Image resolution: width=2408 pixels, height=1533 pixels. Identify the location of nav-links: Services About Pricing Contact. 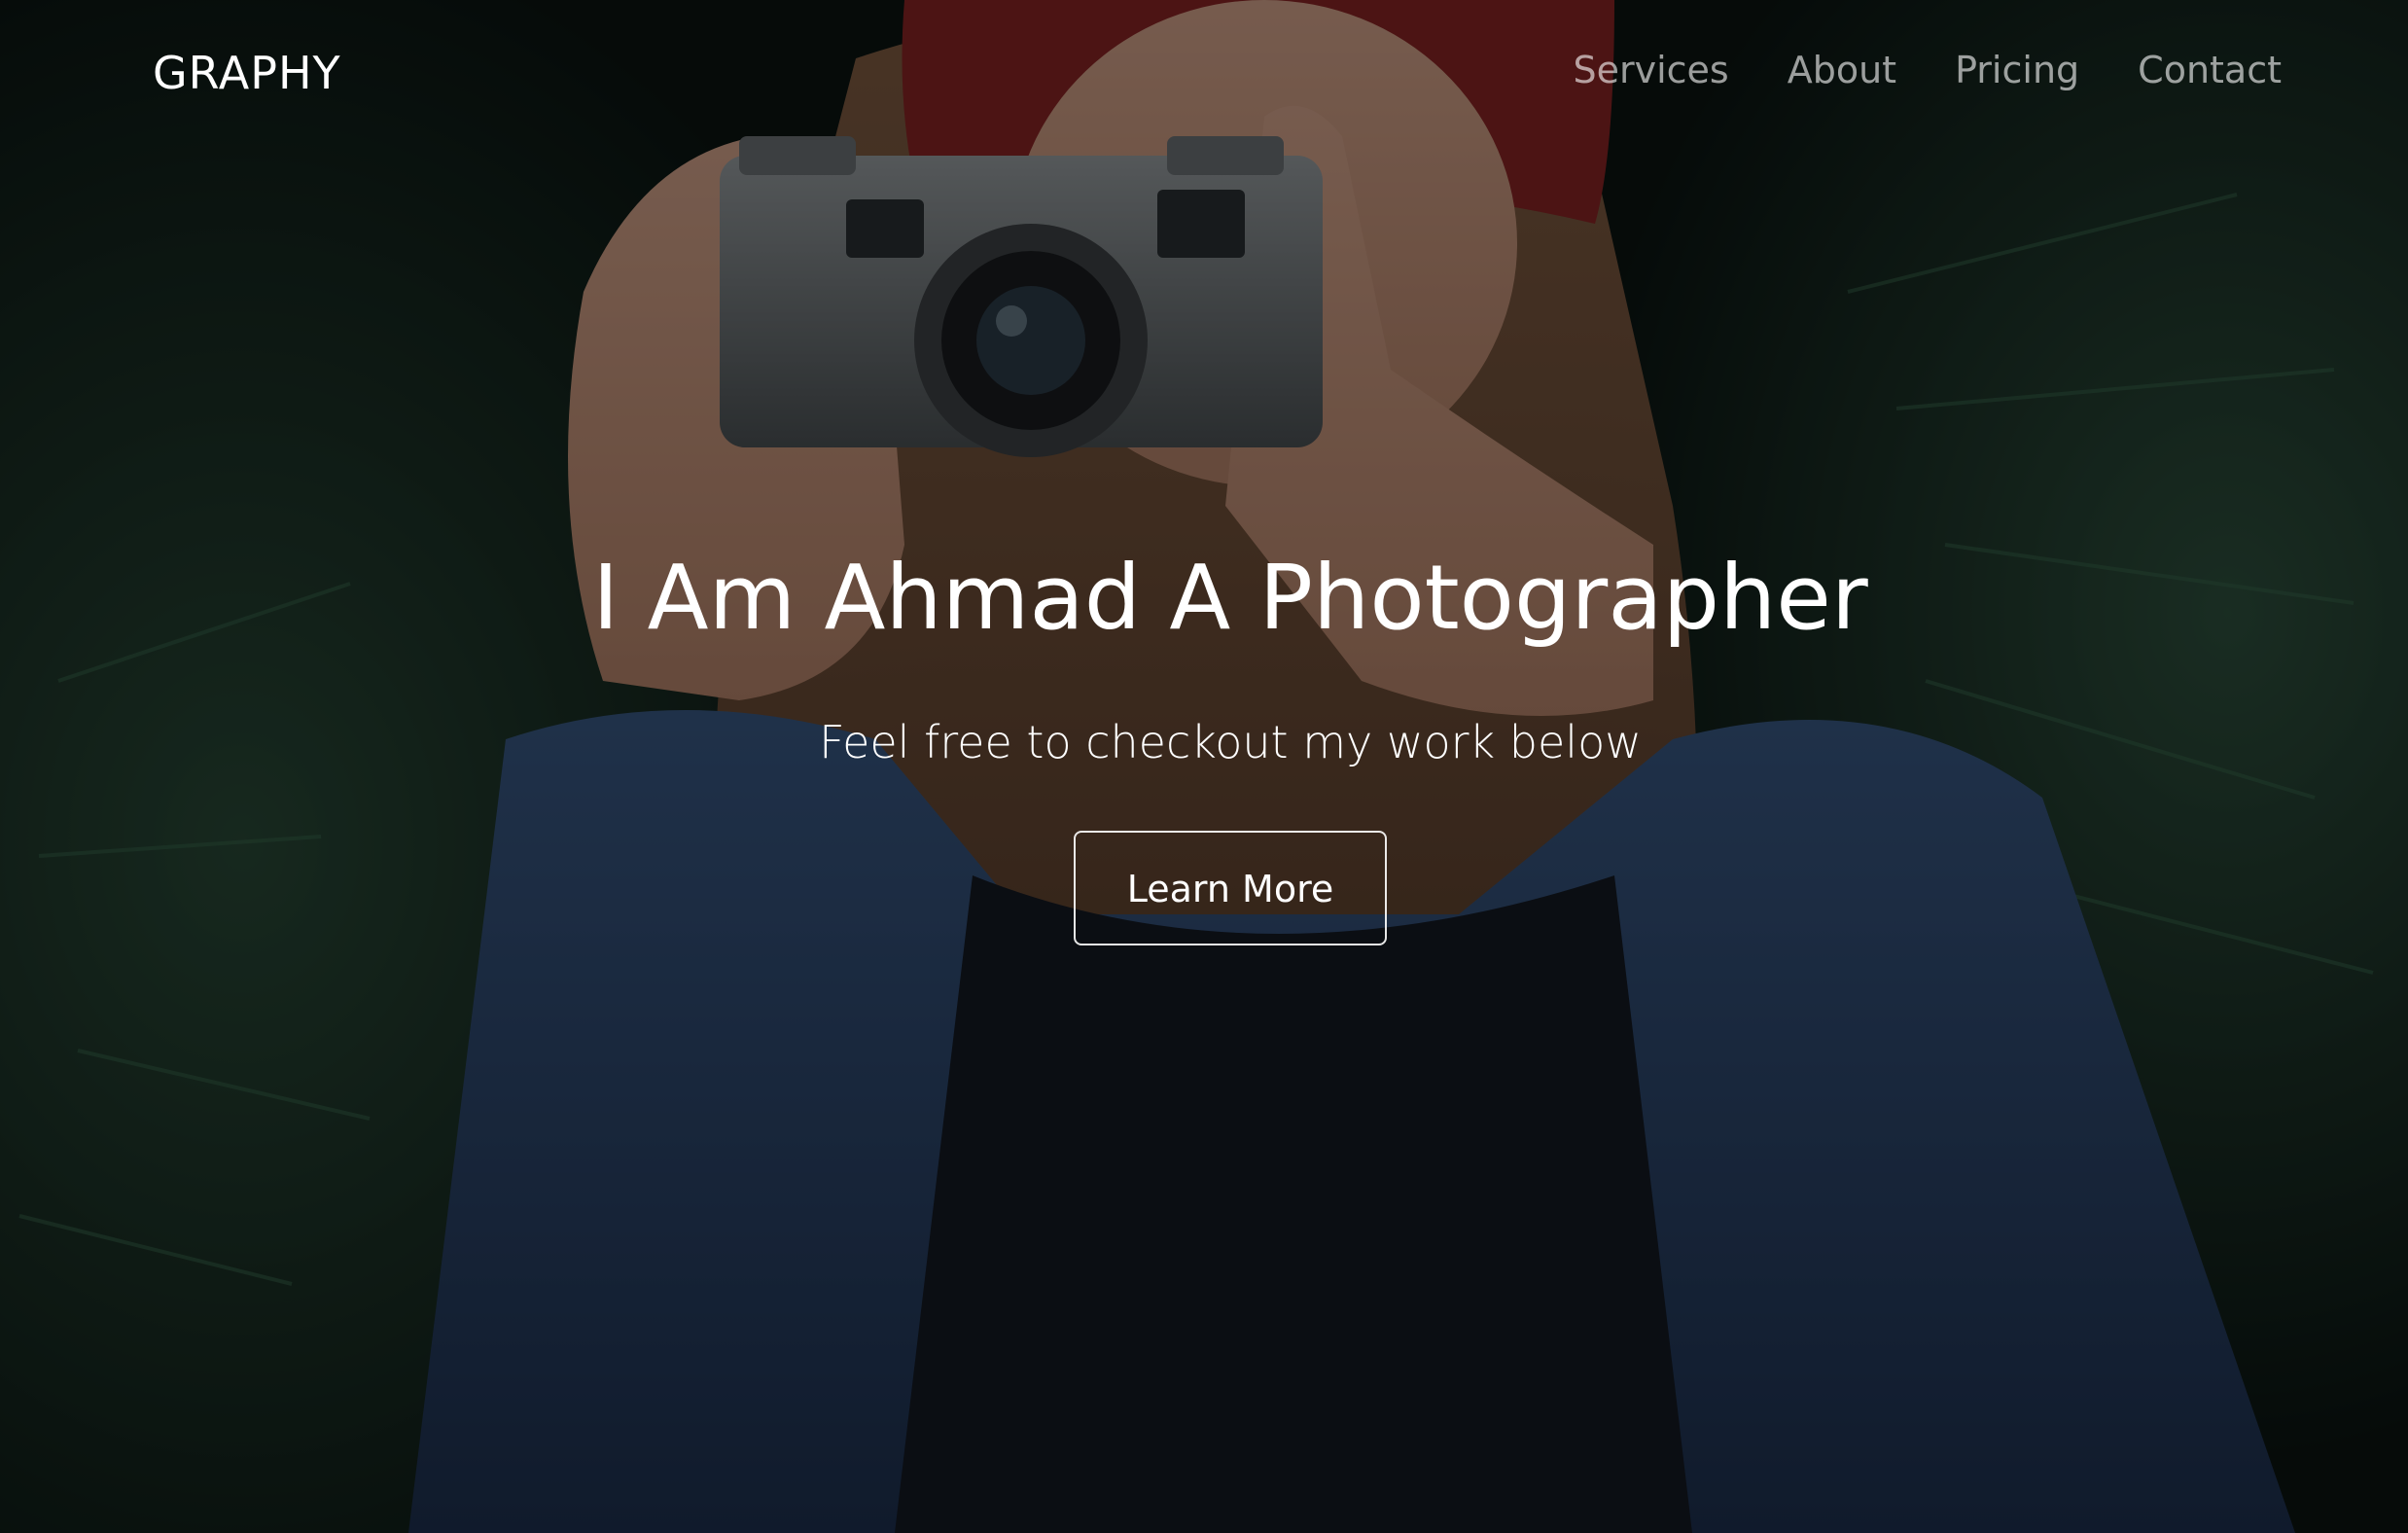
(1928, 70).